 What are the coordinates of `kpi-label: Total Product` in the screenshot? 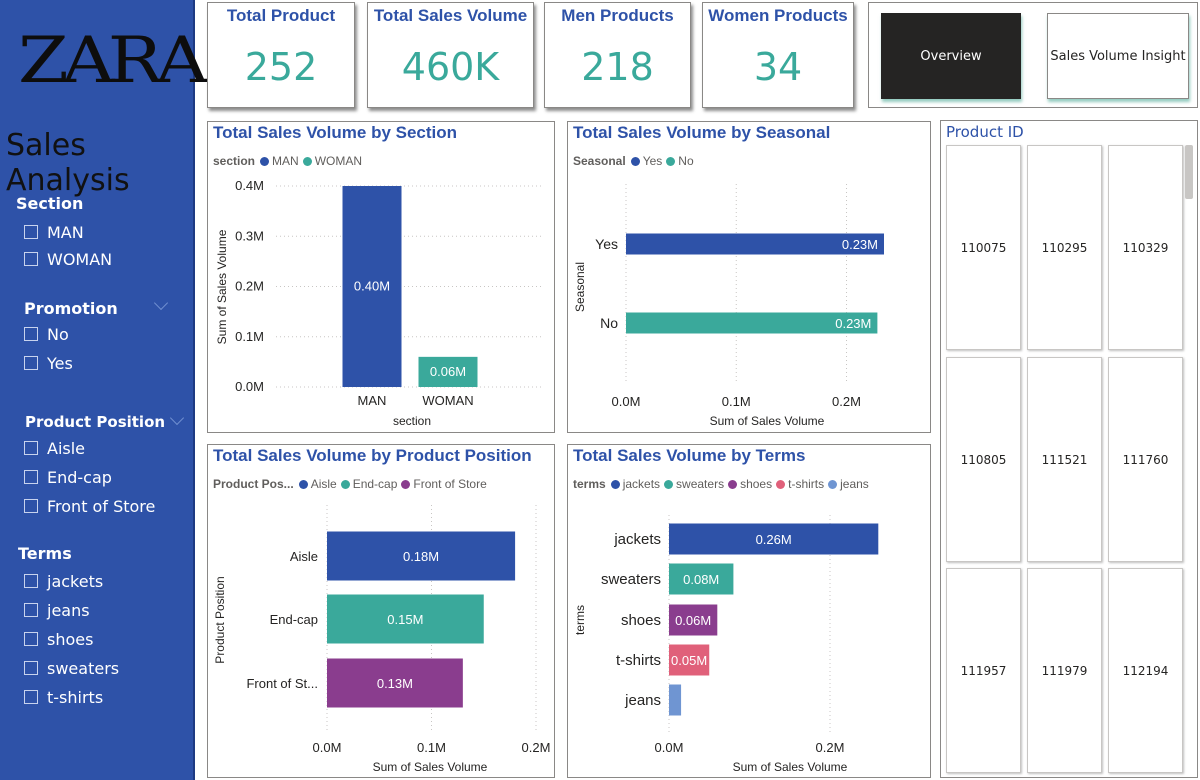 It's located at (281, 15).